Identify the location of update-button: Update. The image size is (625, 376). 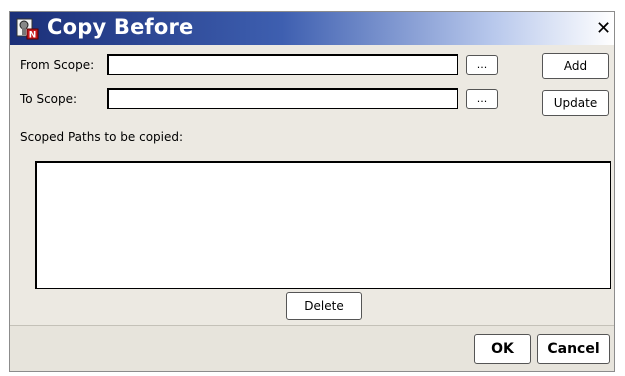
(575, 103).